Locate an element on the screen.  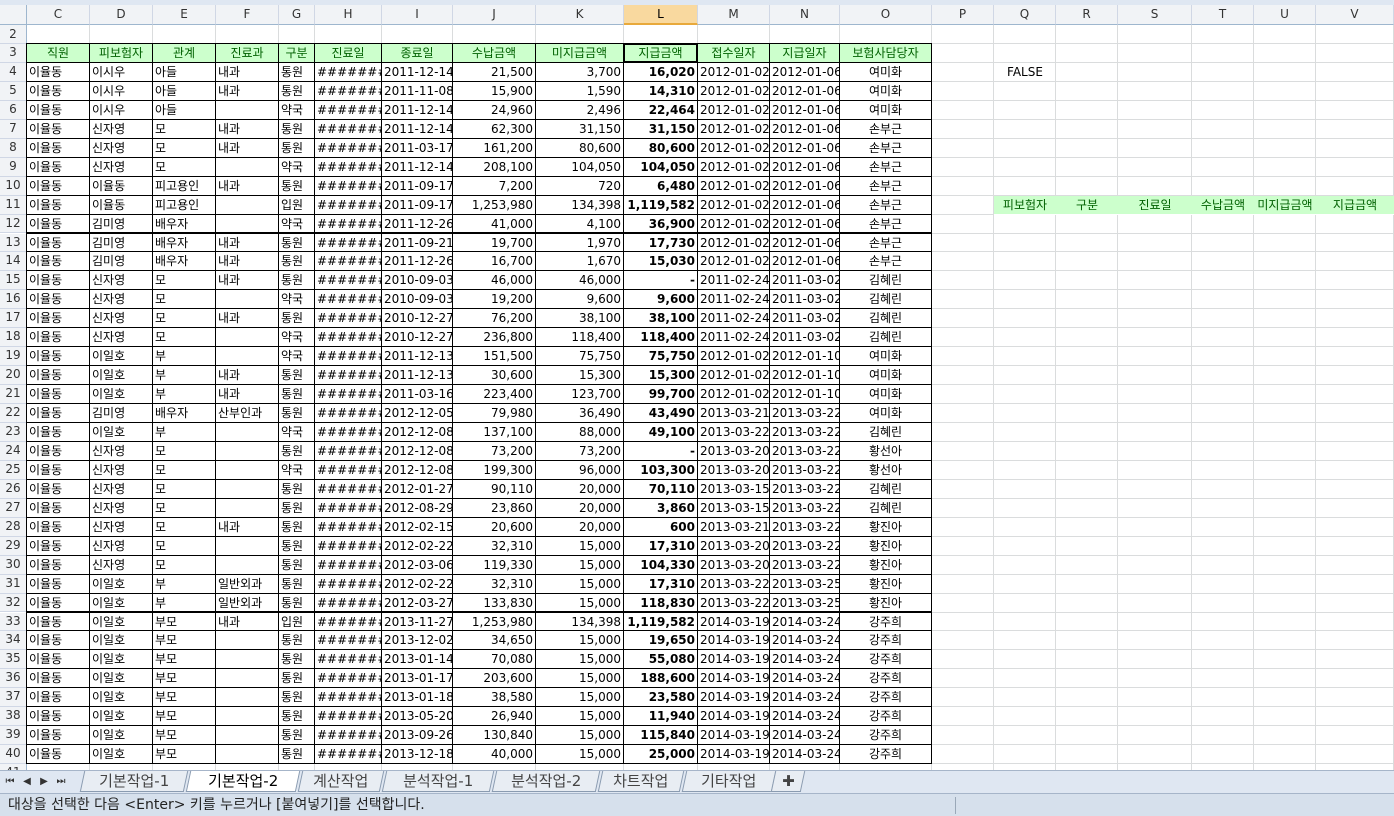
table-cell: 2011-03-02 is located at coordinates (804, 280).